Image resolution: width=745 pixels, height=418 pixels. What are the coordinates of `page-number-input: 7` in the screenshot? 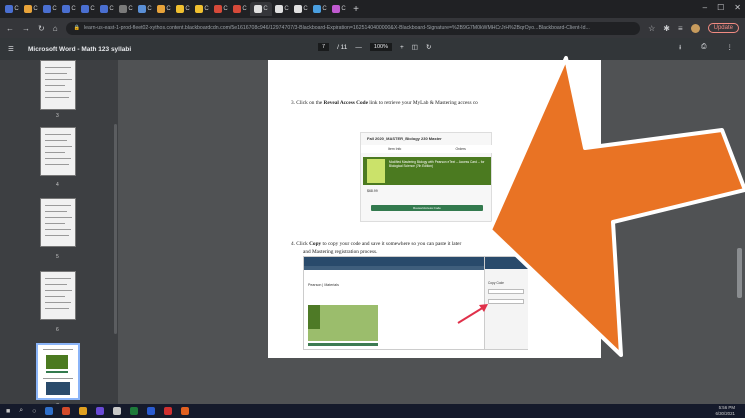 It's located at (324, 47).